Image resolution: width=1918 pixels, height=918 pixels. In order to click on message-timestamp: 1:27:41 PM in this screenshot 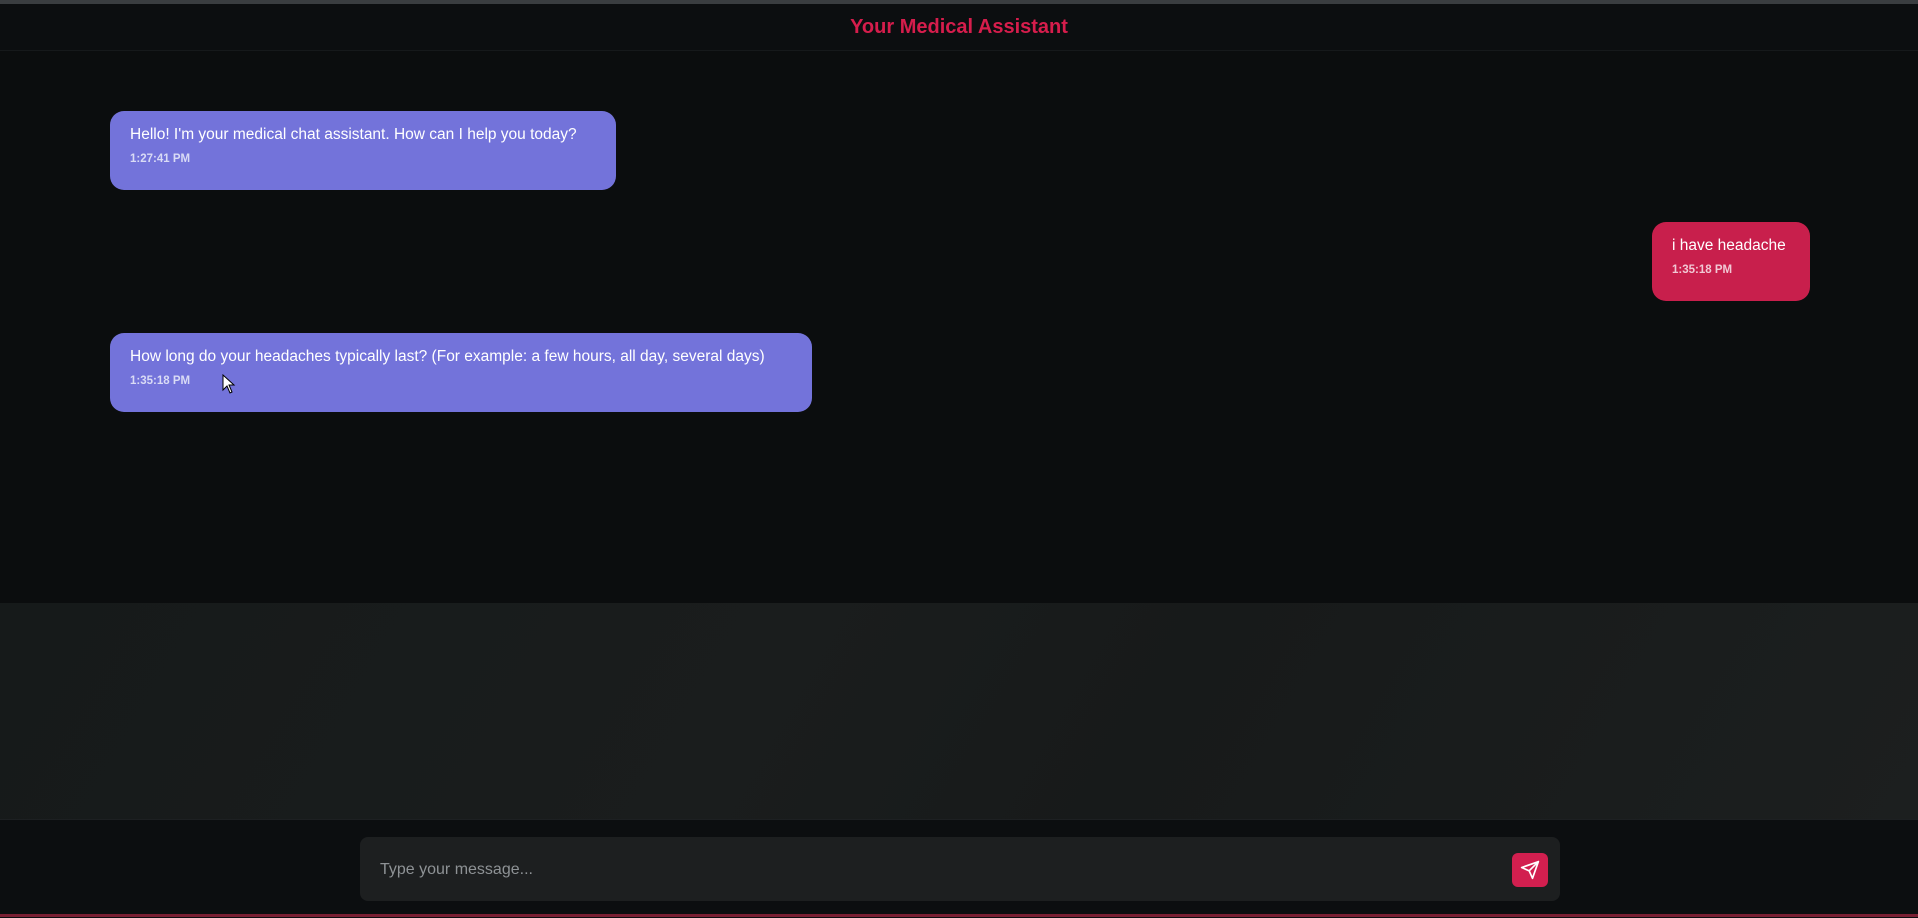, I will do `click(160, 159)`.